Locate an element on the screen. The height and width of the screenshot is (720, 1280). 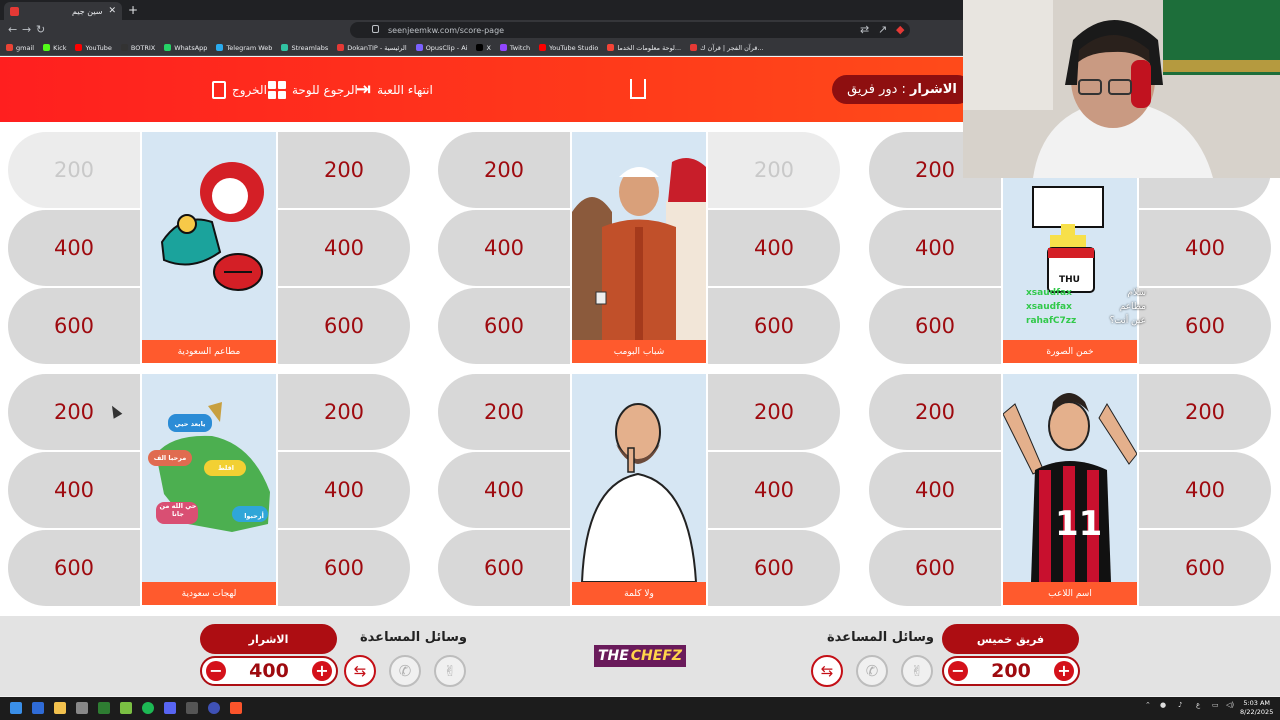
left-plus-button: + is located at coordinates (321, 671).